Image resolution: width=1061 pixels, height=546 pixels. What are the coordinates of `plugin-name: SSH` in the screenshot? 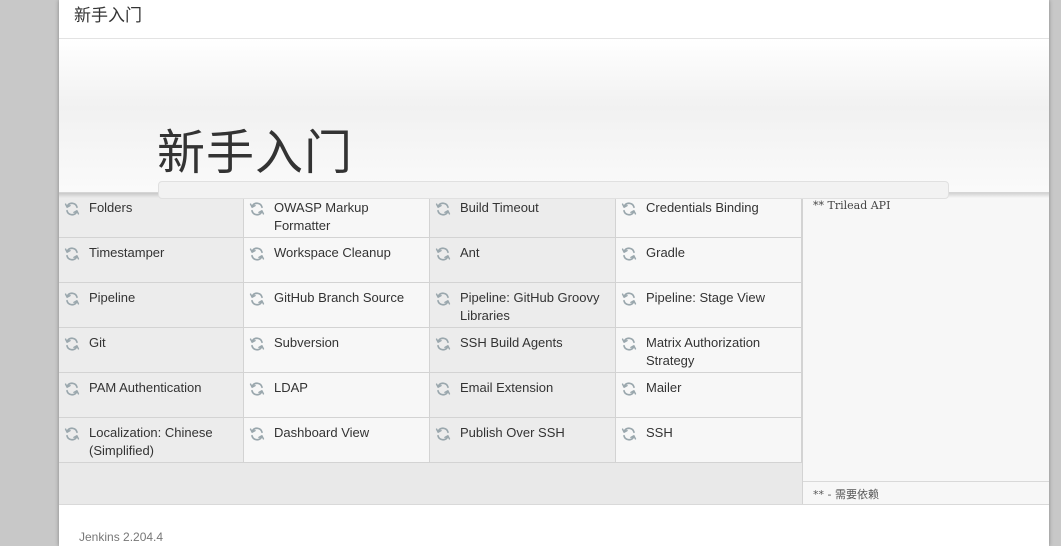 It's located at (659, 432).